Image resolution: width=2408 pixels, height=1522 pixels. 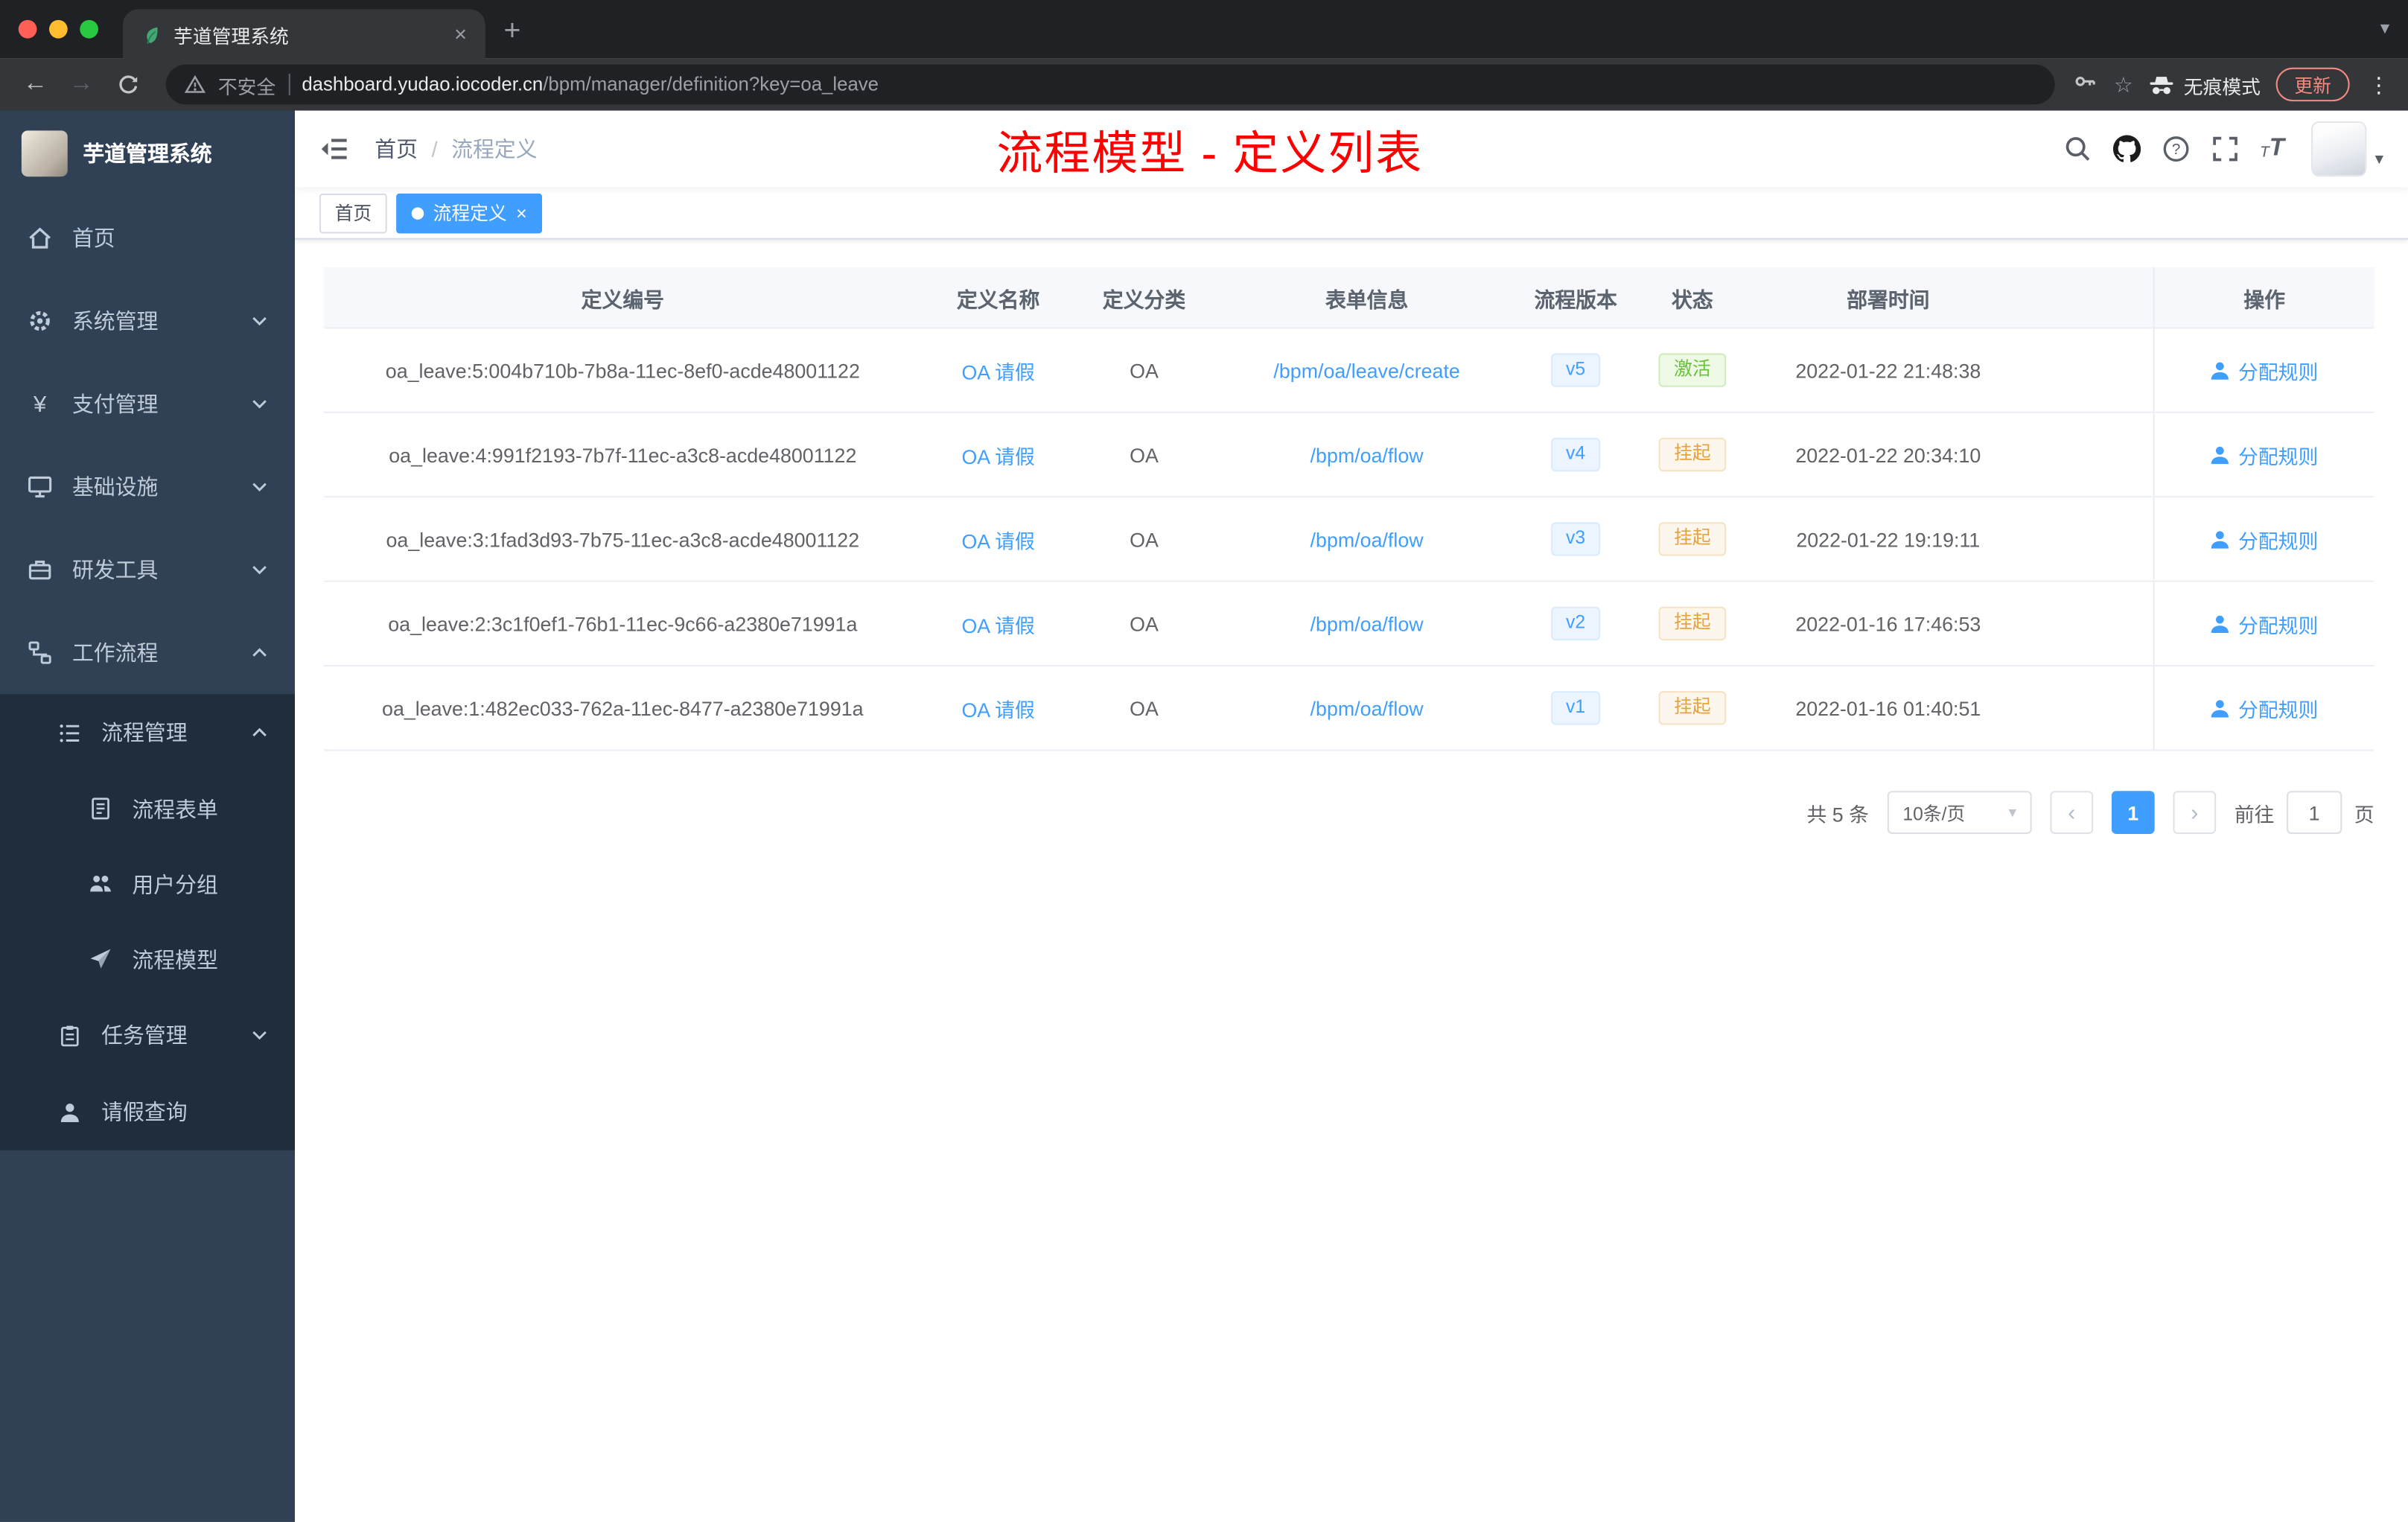 I want to click on sidebar-item-label: 系统管理, so click(x=115, y=321).